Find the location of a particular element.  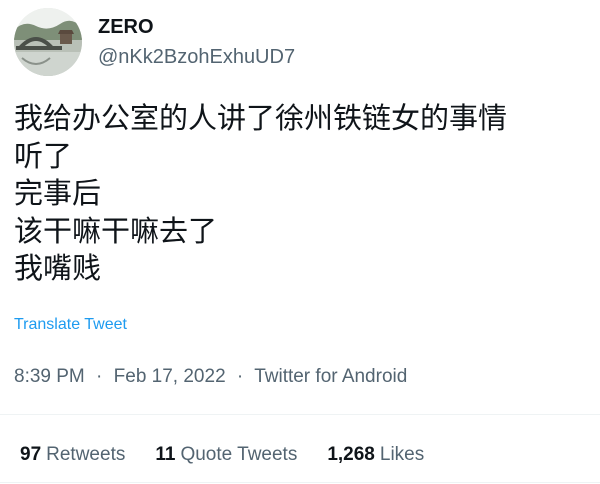

user-handle: @nKk2BzohExhuUD7 is located at coordinates (196, 57).